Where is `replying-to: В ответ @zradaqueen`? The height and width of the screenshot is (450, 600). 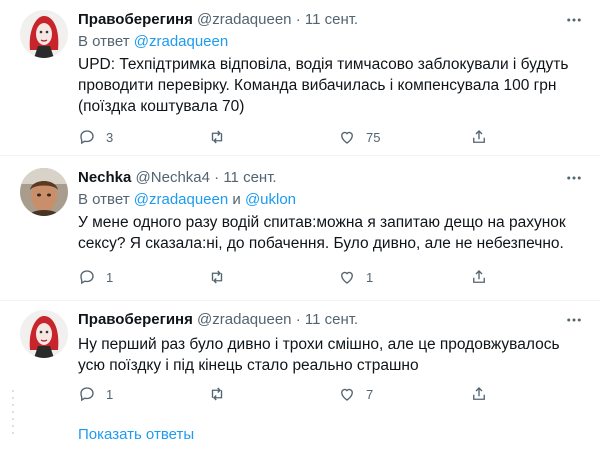 replying-to: В ответ @zradaqueen is located at coordinates (153, 42).